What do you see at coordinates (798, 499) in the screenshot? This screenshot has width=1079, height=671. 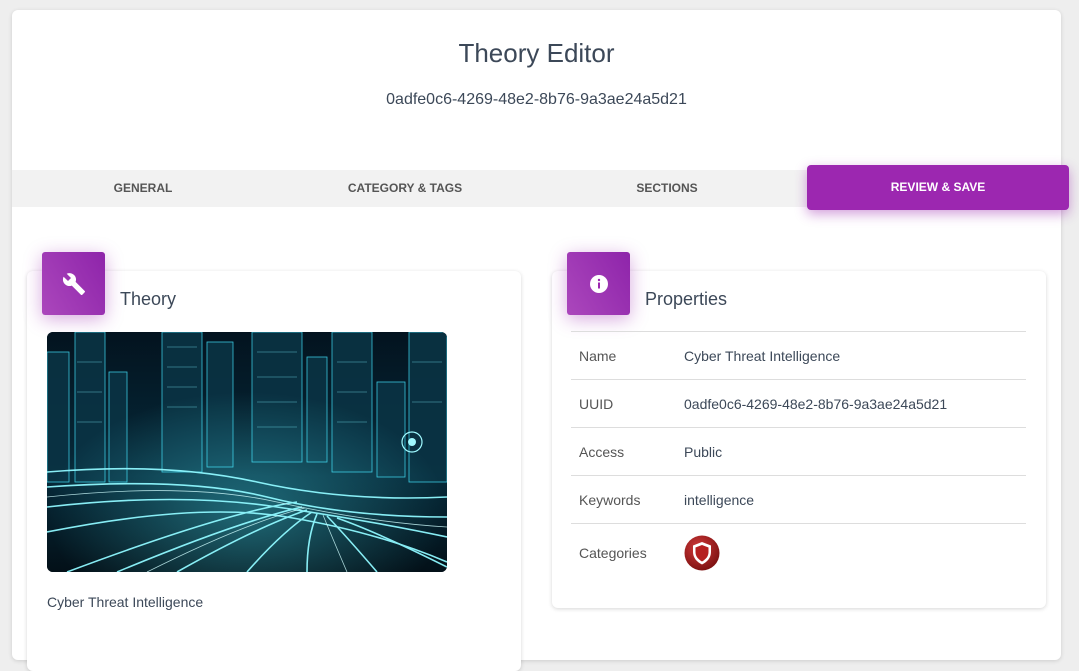 I see `table-row: Keywords intelligence` at bounding box center [798, 499].